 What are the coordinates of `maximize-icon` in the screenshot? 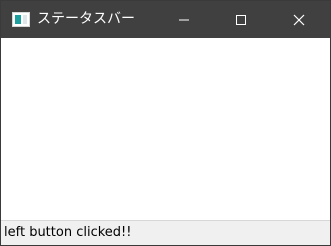 It's located at (241, 19).